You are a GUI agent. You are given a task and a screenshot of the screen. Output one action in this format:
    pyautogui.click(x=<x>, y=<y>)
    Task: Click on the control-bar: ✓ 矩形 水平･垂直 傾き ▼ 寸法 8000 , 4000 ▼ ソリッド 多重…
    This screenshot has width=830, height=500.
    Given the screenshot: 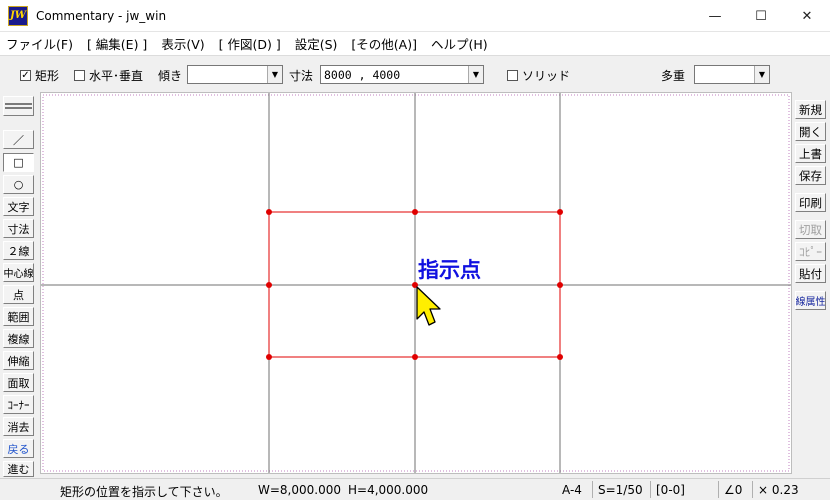 What is the action you would take?
    pyautogui.click(x=415, y=74)
    